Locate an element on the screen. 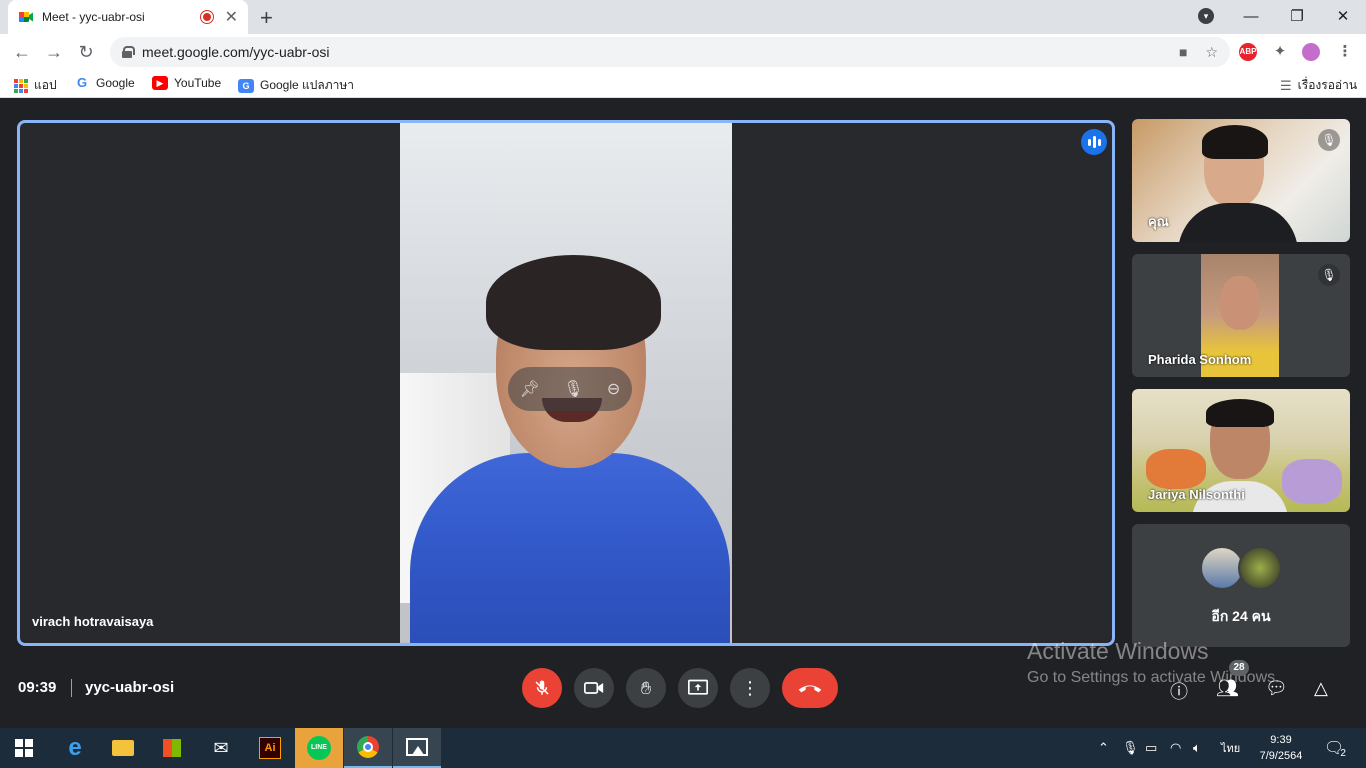 The width and height of the screenshot is (1366, 768). meeting-code: yyc-uabr-osi is located at coordinates (130, 687).